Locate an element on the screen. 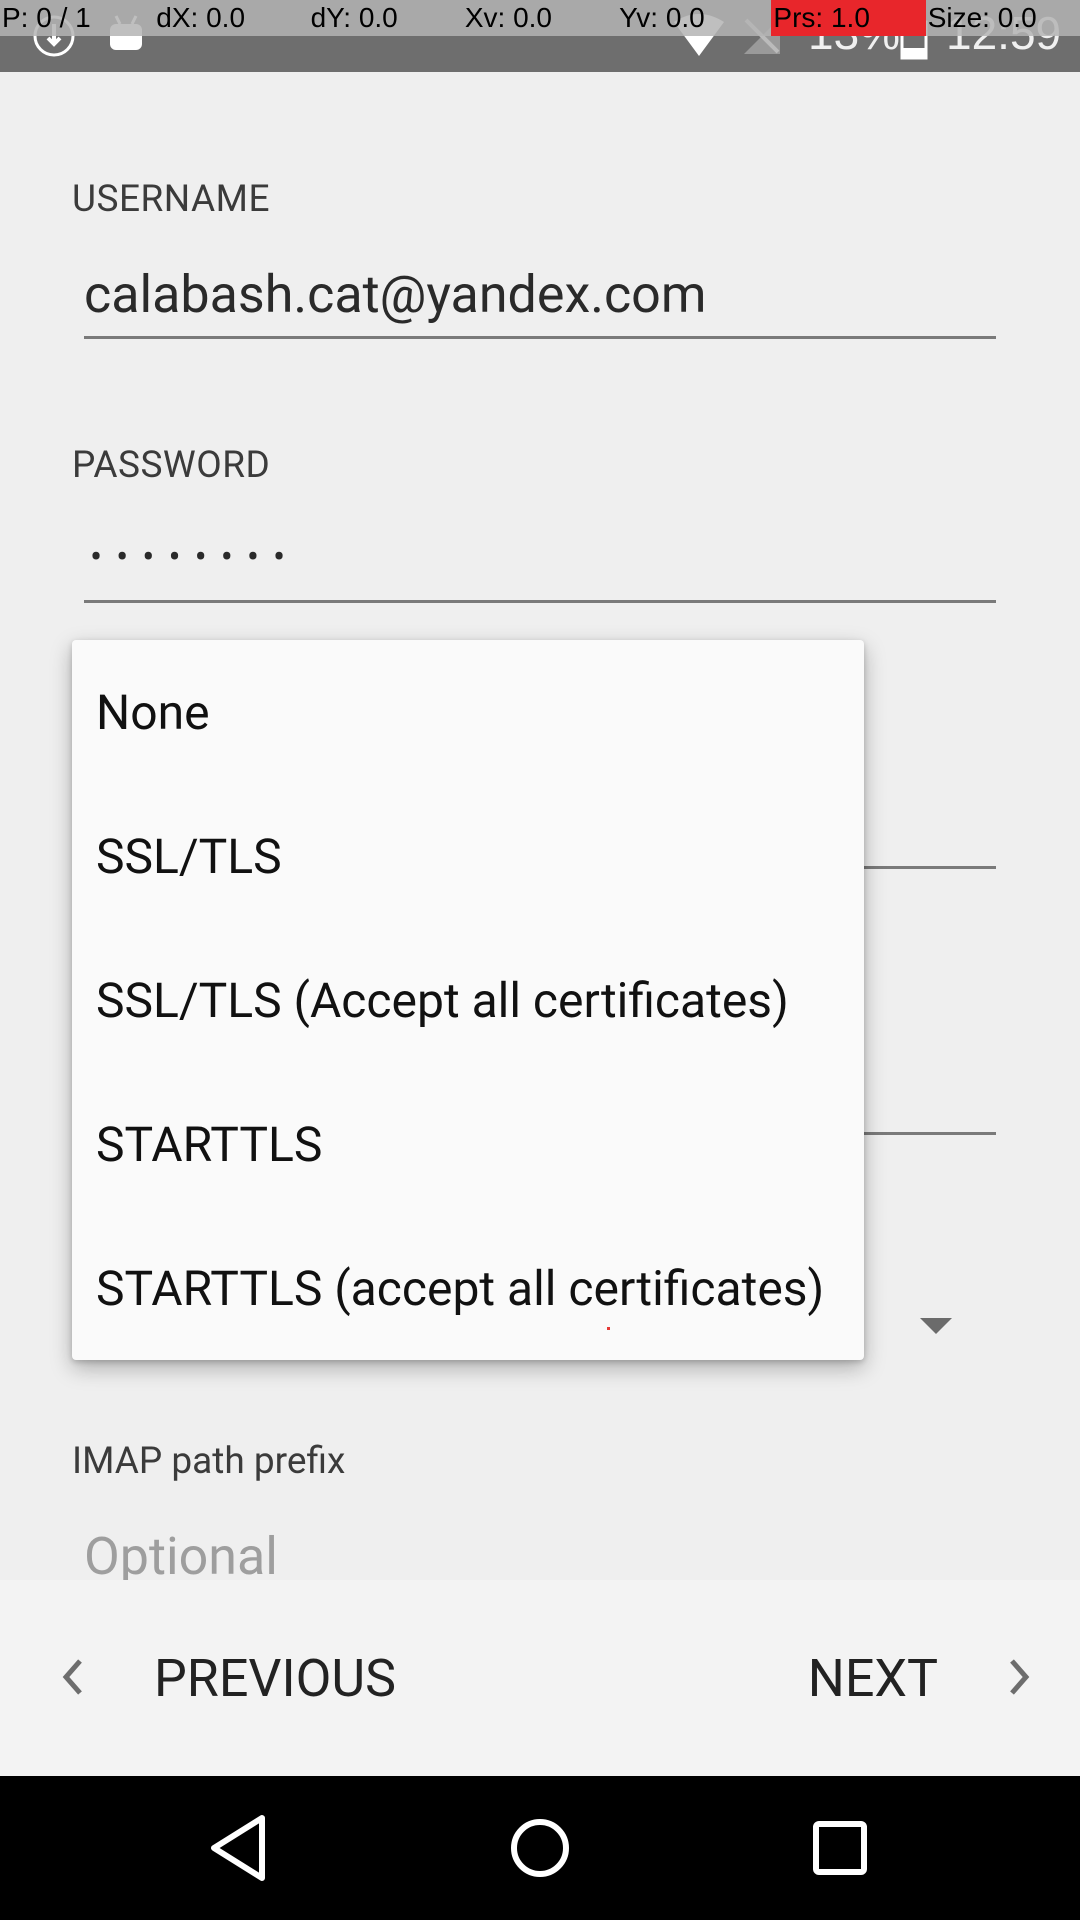  overlay-size: Size: 0.0 is located at coordinates (982, 17).